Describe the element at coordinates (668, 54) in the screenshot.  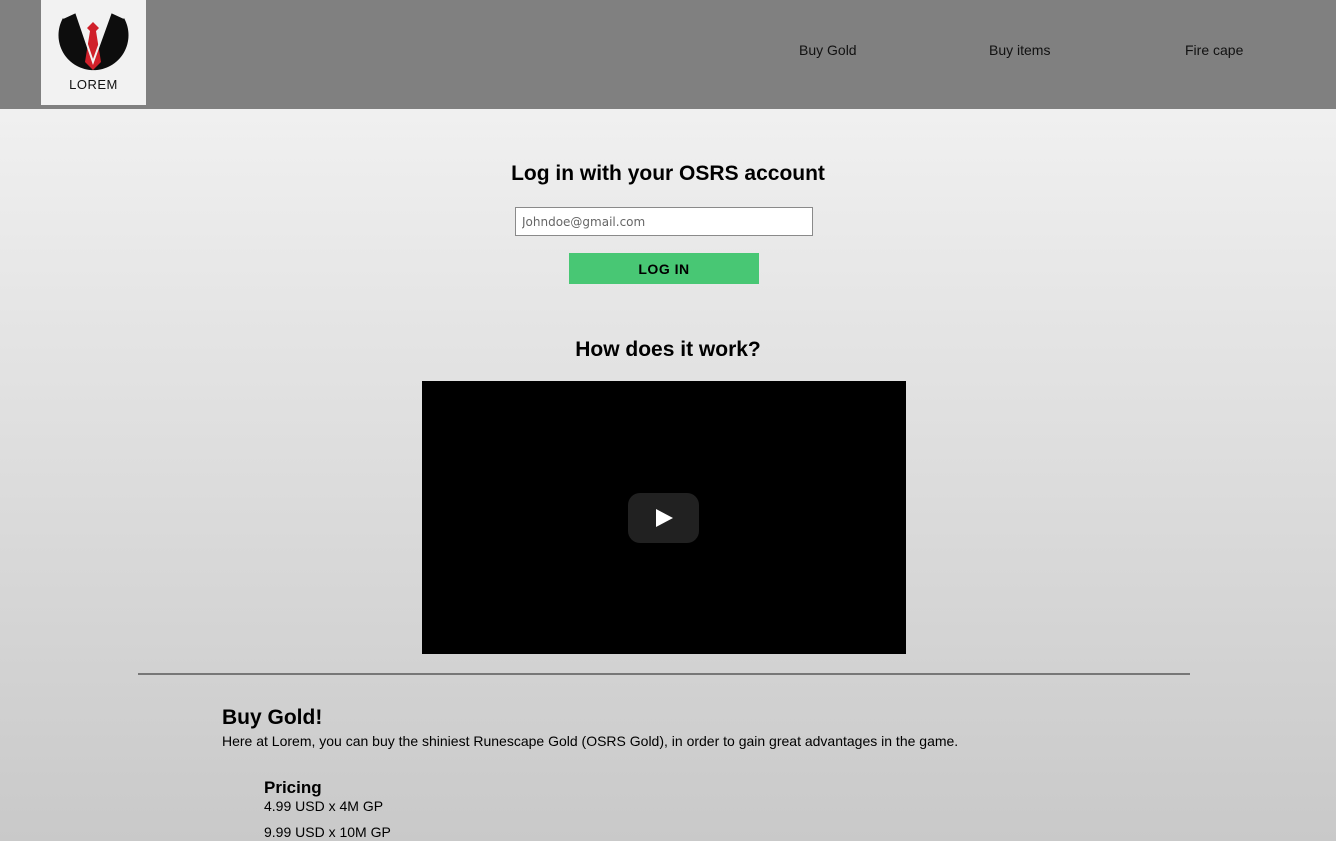
I see `site-header: LOREM Buy Gold Buy items Fire cape` at that location.